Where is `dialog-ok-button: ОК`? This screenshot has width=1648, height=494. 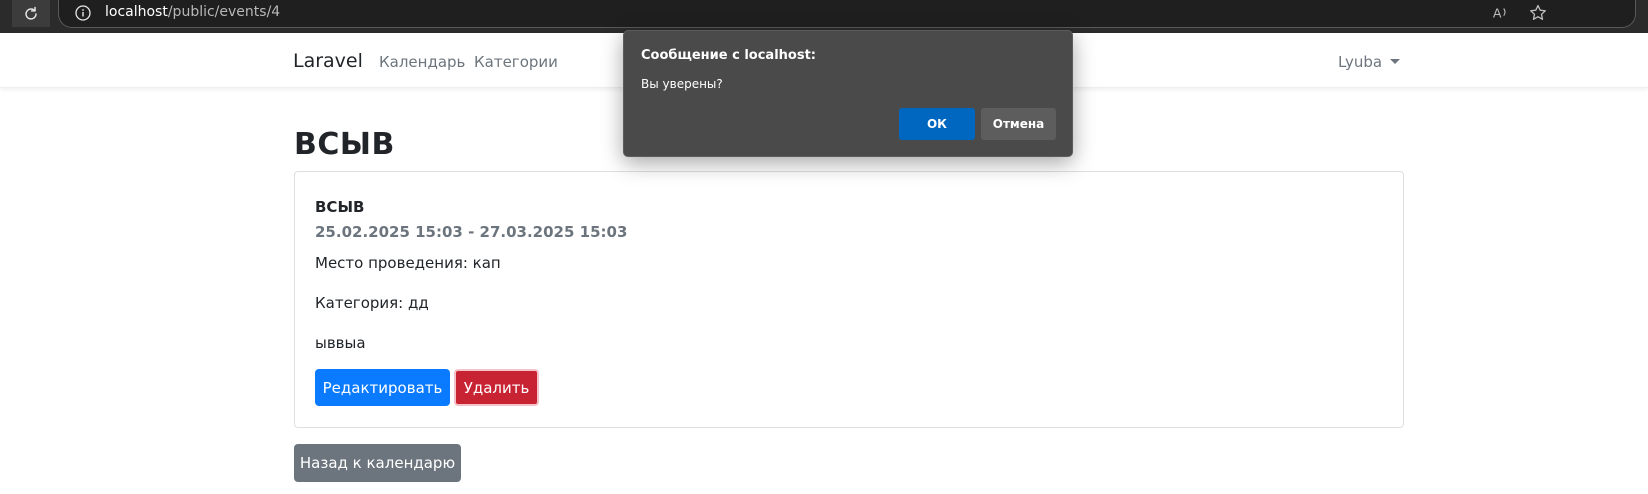
dialog-ok-button: ОК is located at coordinates (937, 124).